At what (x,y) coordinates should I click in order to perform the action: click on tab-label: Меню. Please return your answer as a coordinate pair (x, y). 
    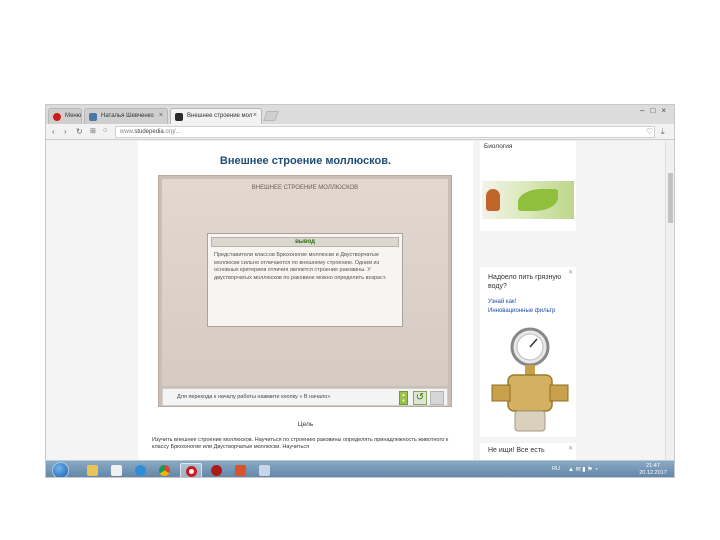
    Looking at the image, I should click on (73, 116).